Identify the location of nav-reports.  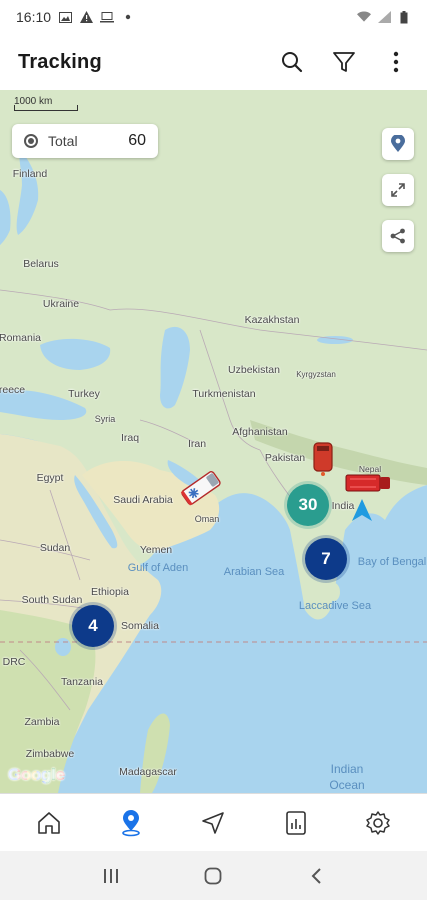
(296, 823).